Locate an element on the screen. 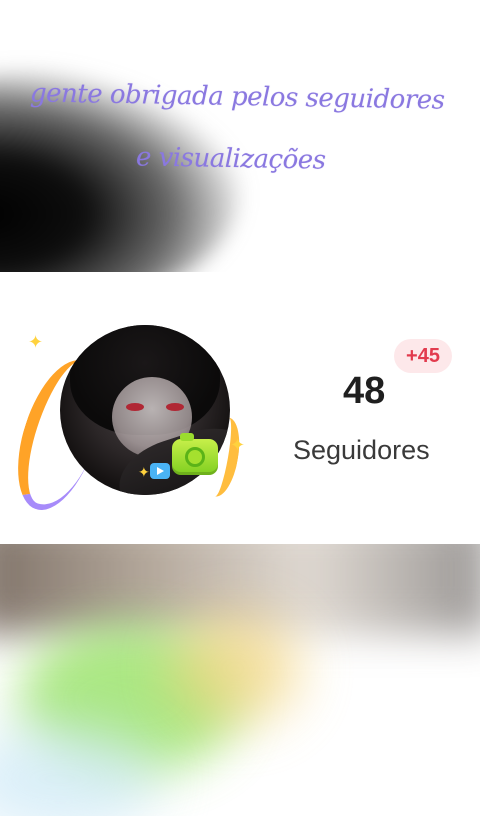 Image resolution: width=480 pixels, height=816 pixels. avatar-eye-left is located at coordinates (135, 407).